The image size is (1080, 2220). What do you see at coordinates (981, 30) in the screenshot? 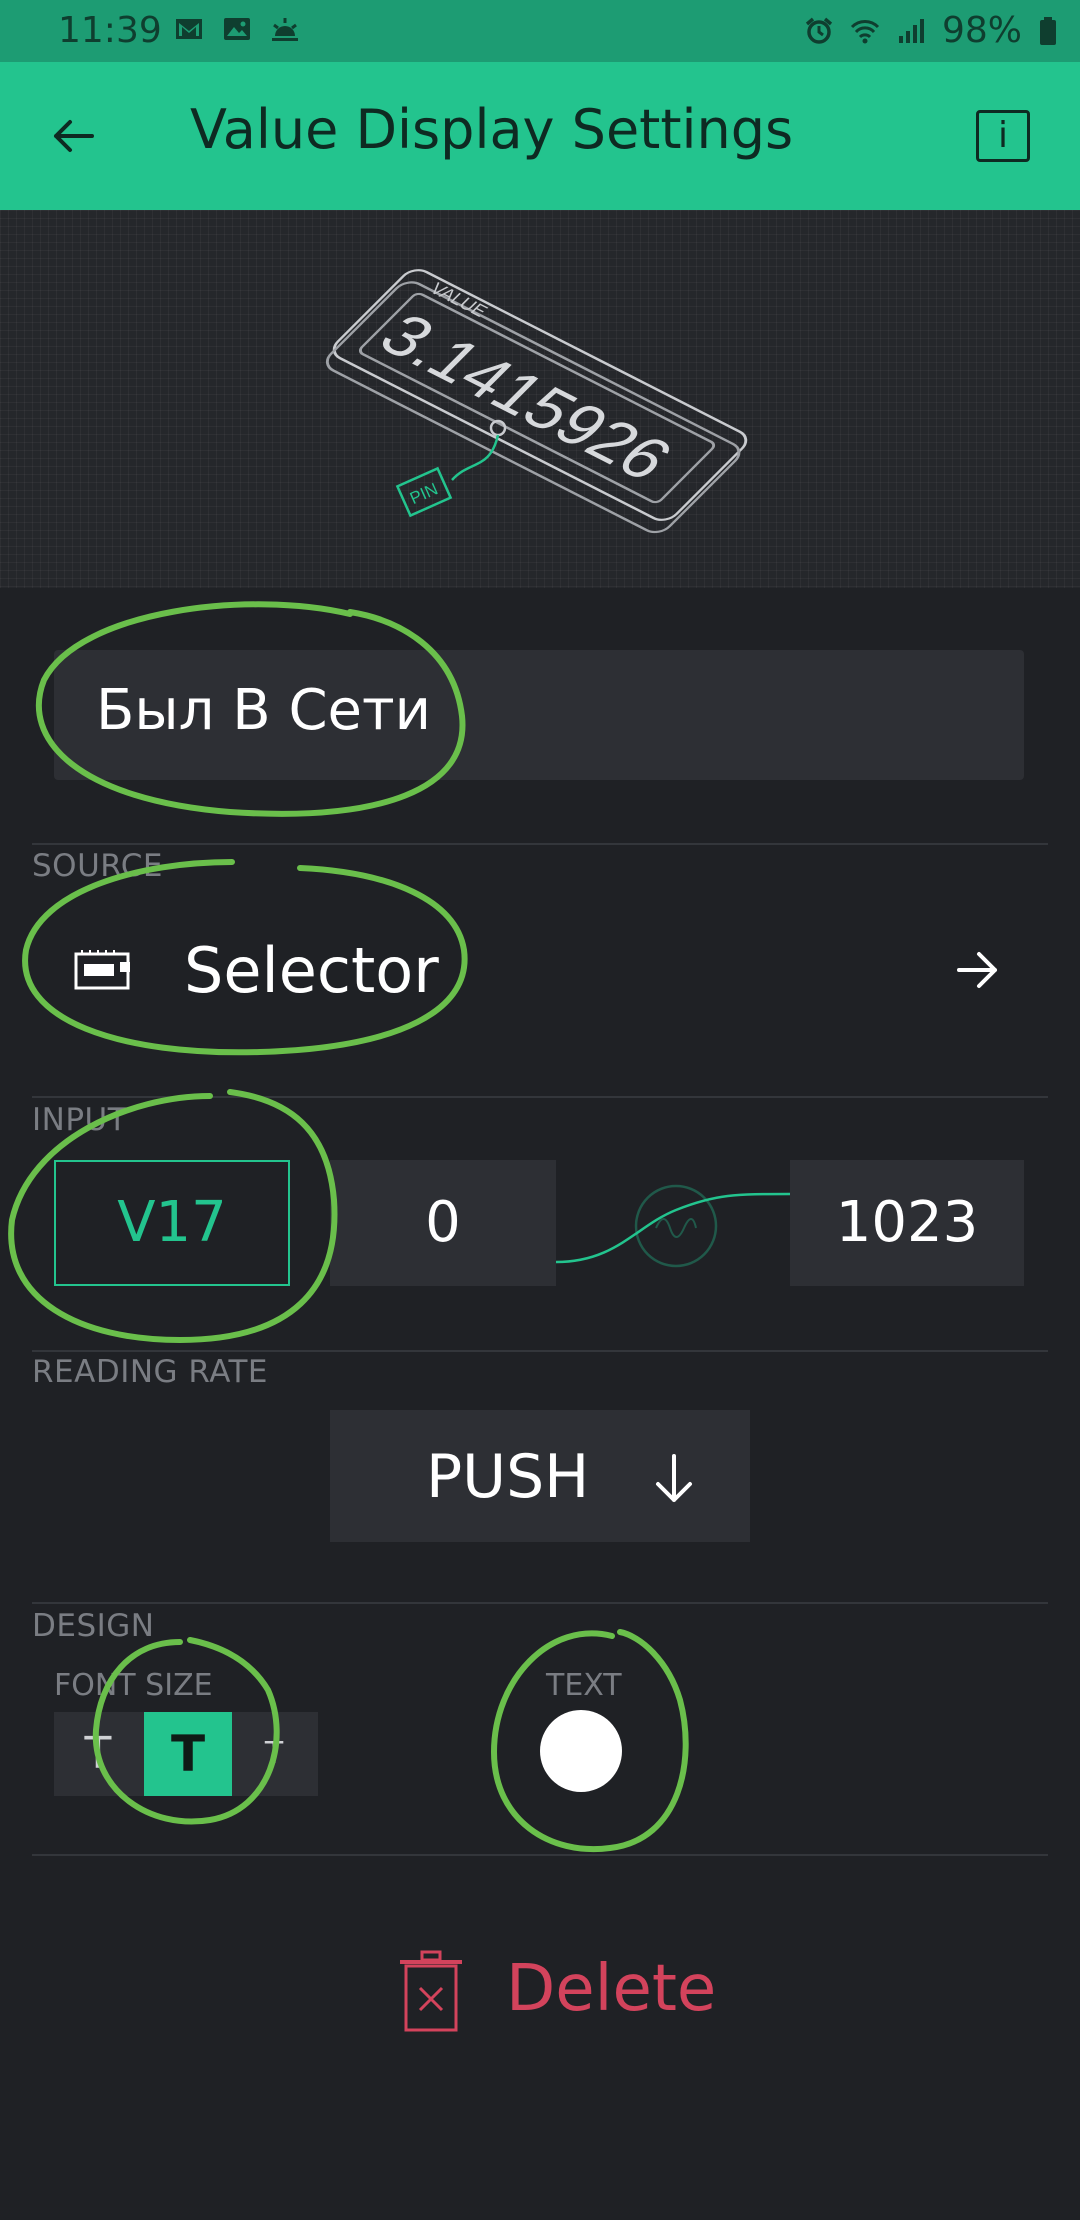
I see `battery-percentage: 98%` at bounding box center [981, 30].